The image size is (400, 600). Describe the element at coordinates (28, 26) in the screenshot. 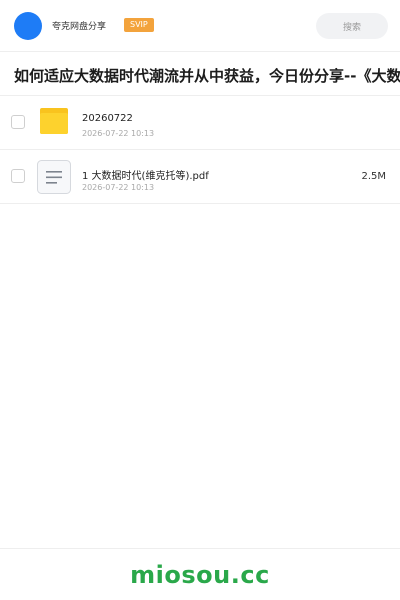

I see `avatar` at that location.